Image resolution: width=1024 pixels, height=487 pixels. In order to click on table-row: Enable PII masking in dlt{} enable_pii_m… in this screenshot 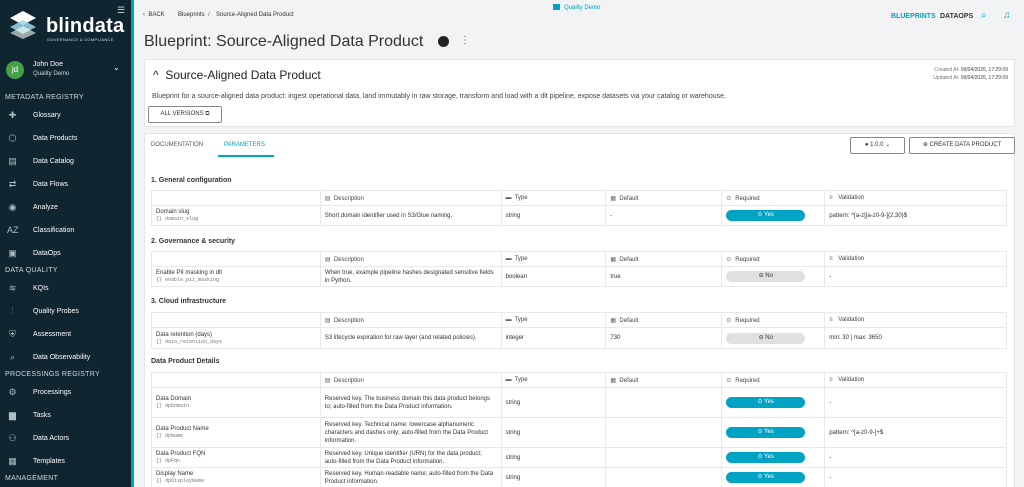, I will do `click(579, 276)`.